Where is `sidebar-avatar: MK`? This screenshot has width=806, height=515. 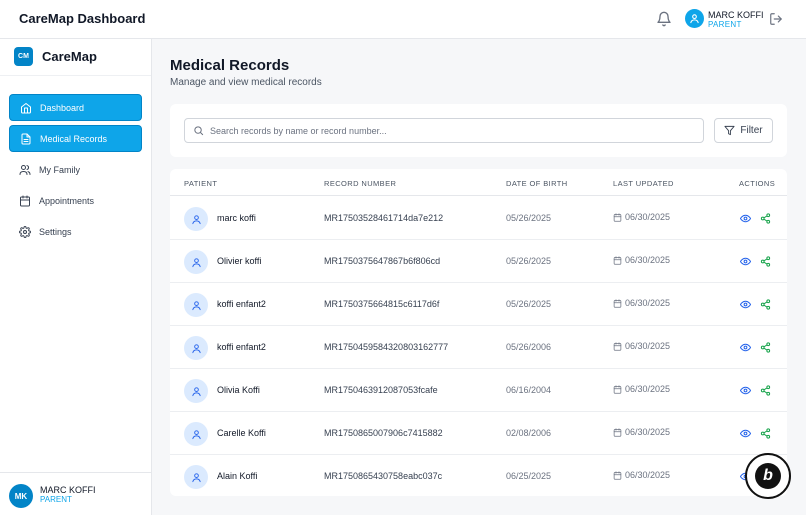 sidebar-avatar: MK is located at coordinates (21, 496).